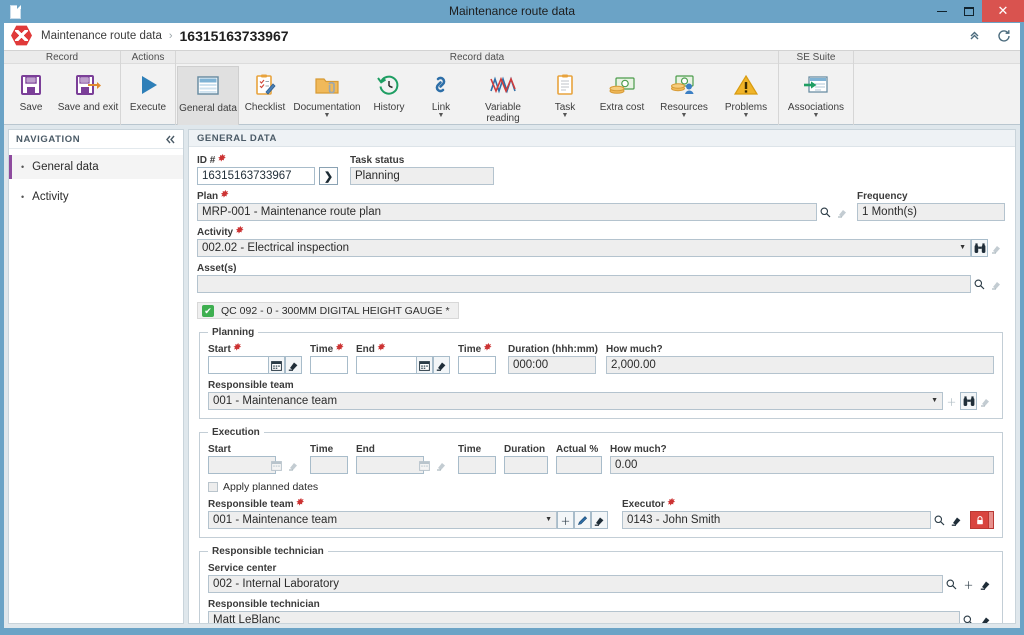 The height and width of the screenshot is (635, 1024). What do you see at coordinates (601, 487) in the screenshot?
I see `apply-planned-dates-row: Apply planned dates` at bounding box center [601, 487].